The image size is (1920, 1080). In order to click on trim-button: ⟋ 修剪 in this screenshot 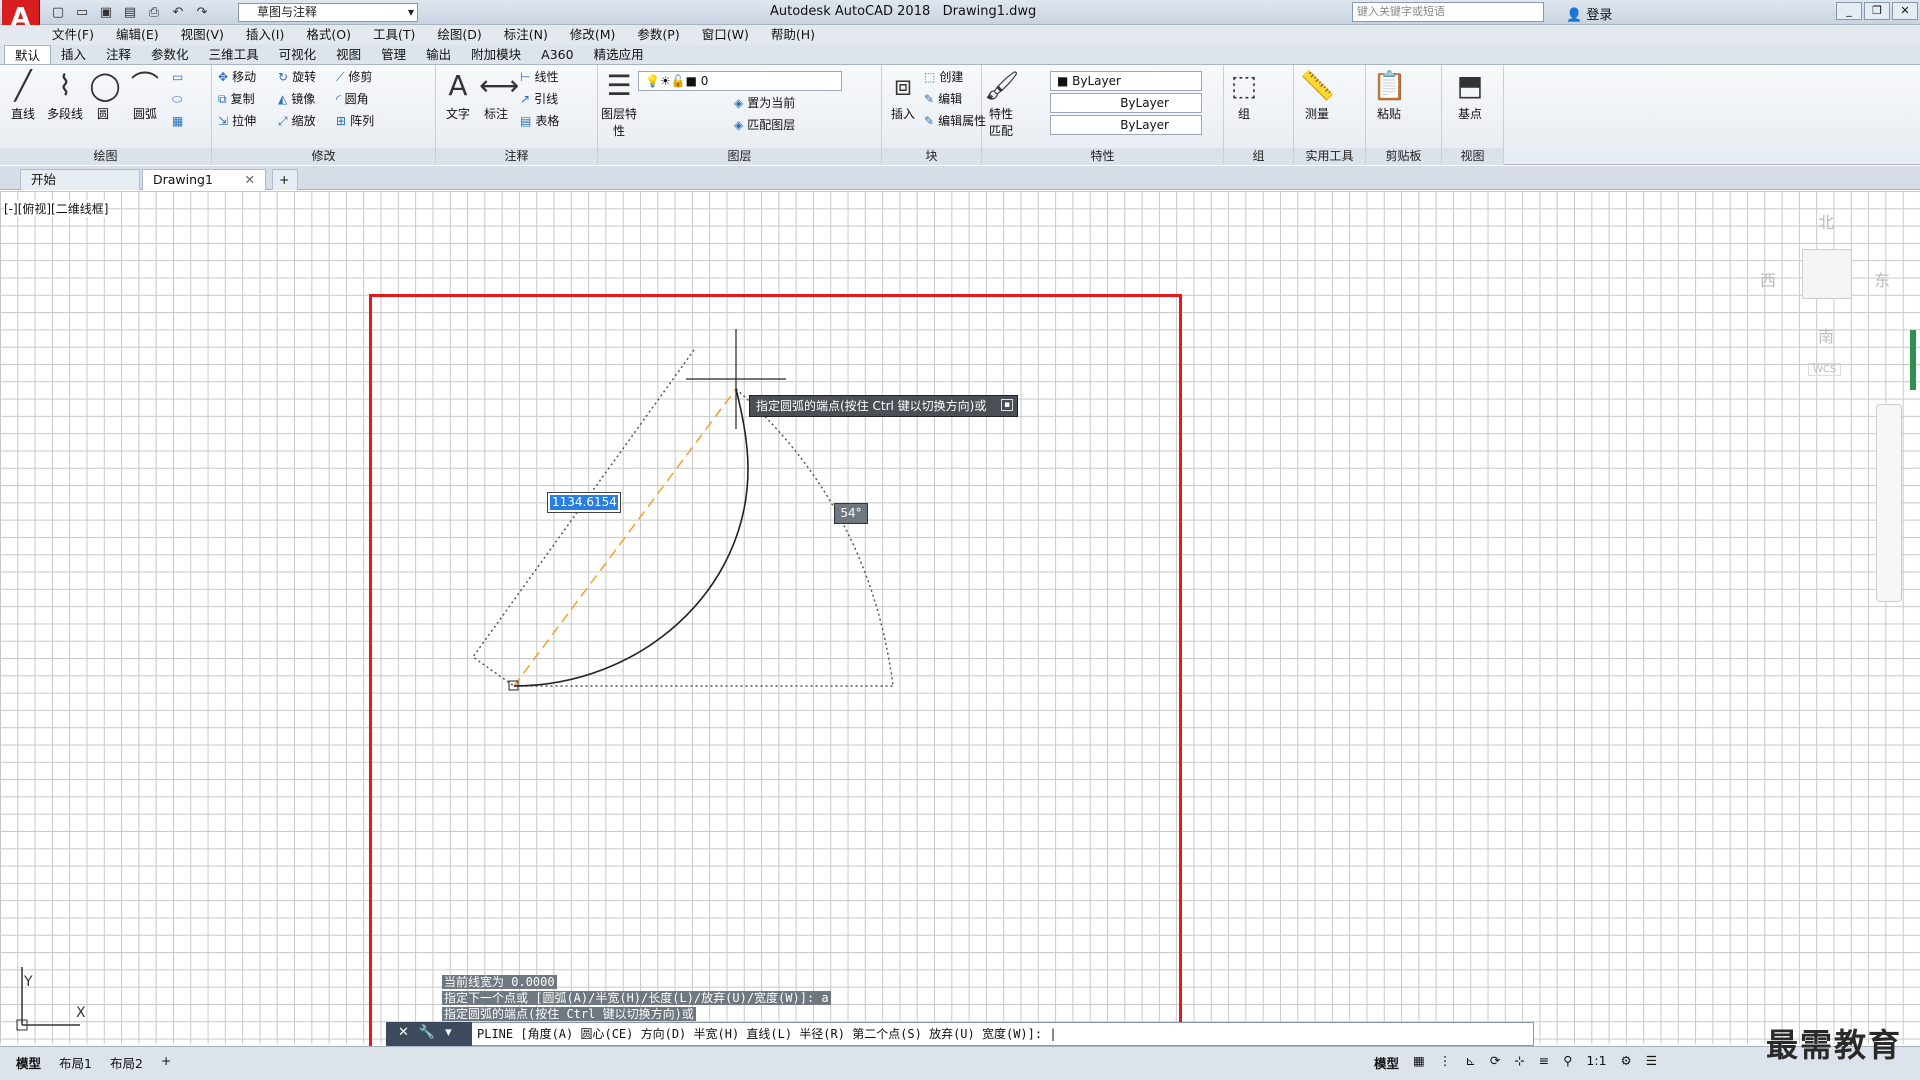, I will do `click(354, 77)`.